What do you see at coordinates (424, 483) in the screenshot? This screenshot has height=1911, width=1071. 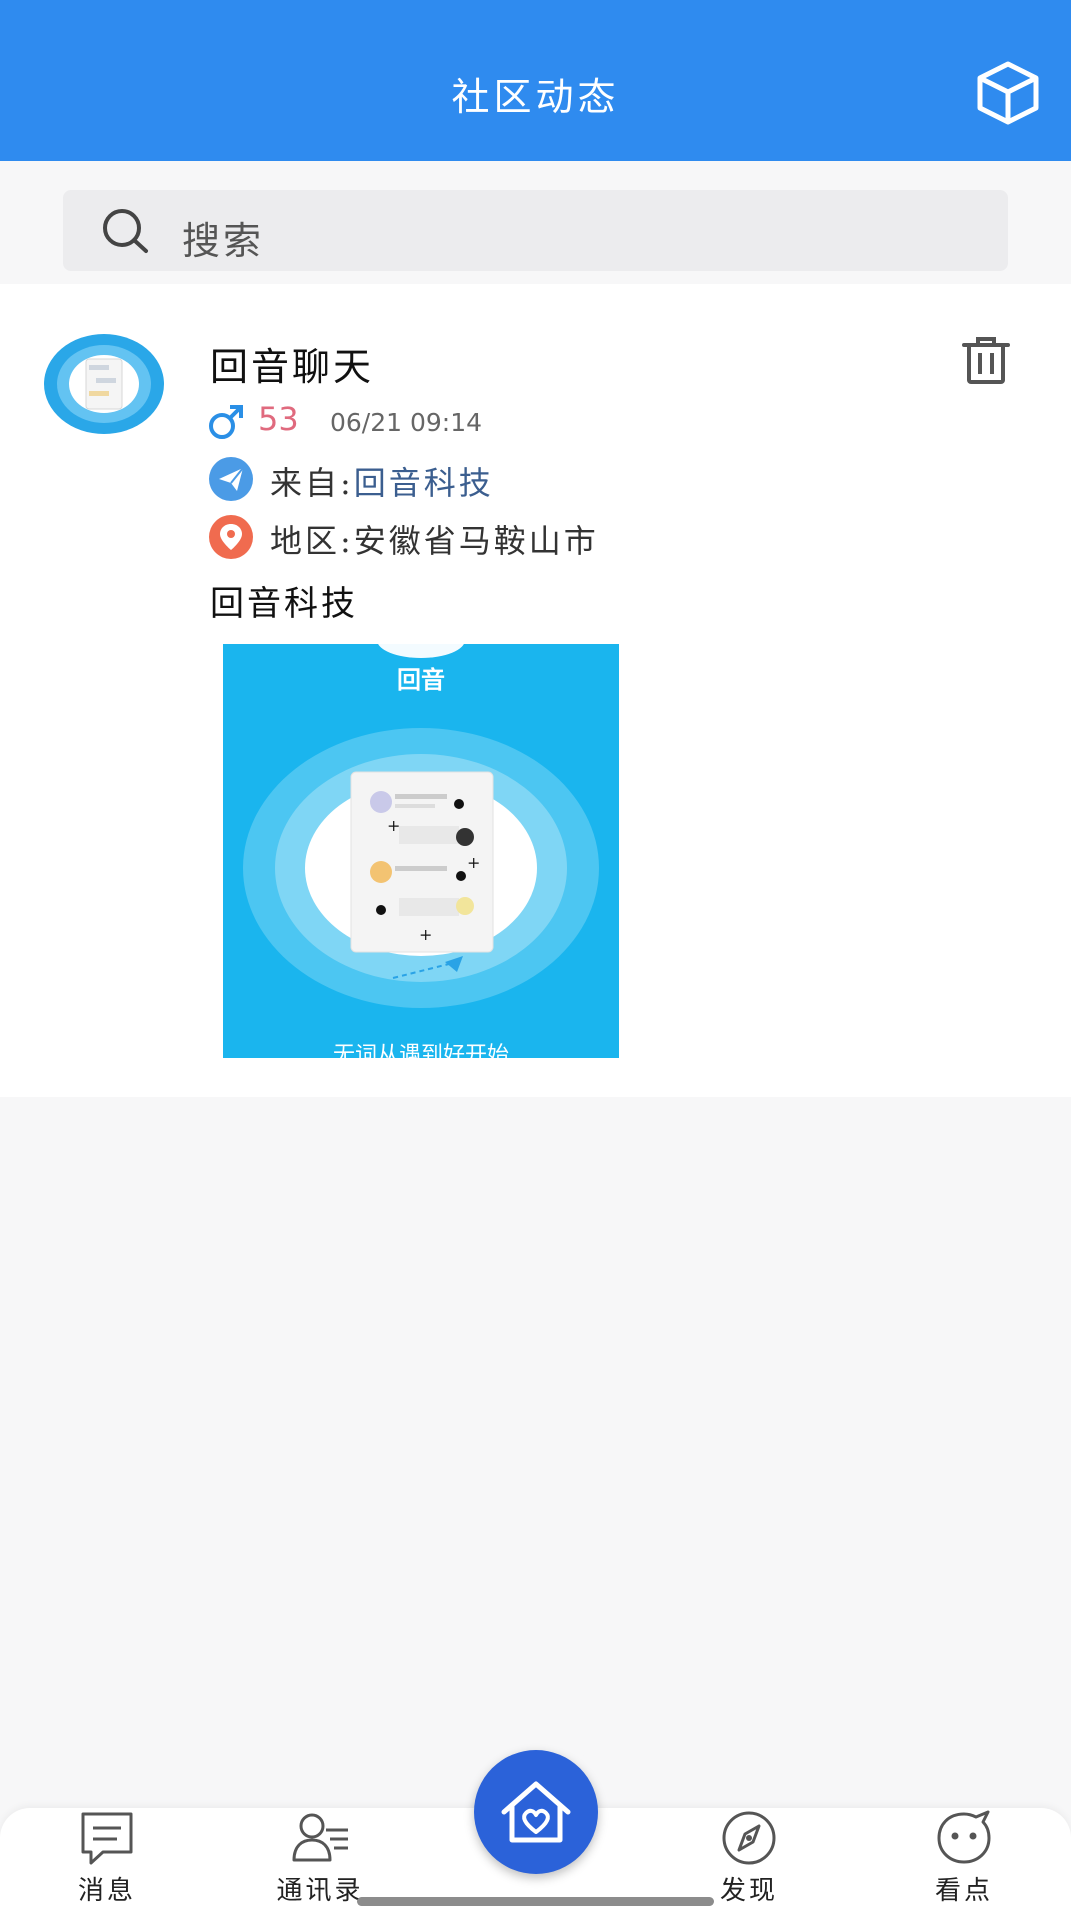 I see `source-link: 回音科技` at bounding box center [424, 483].